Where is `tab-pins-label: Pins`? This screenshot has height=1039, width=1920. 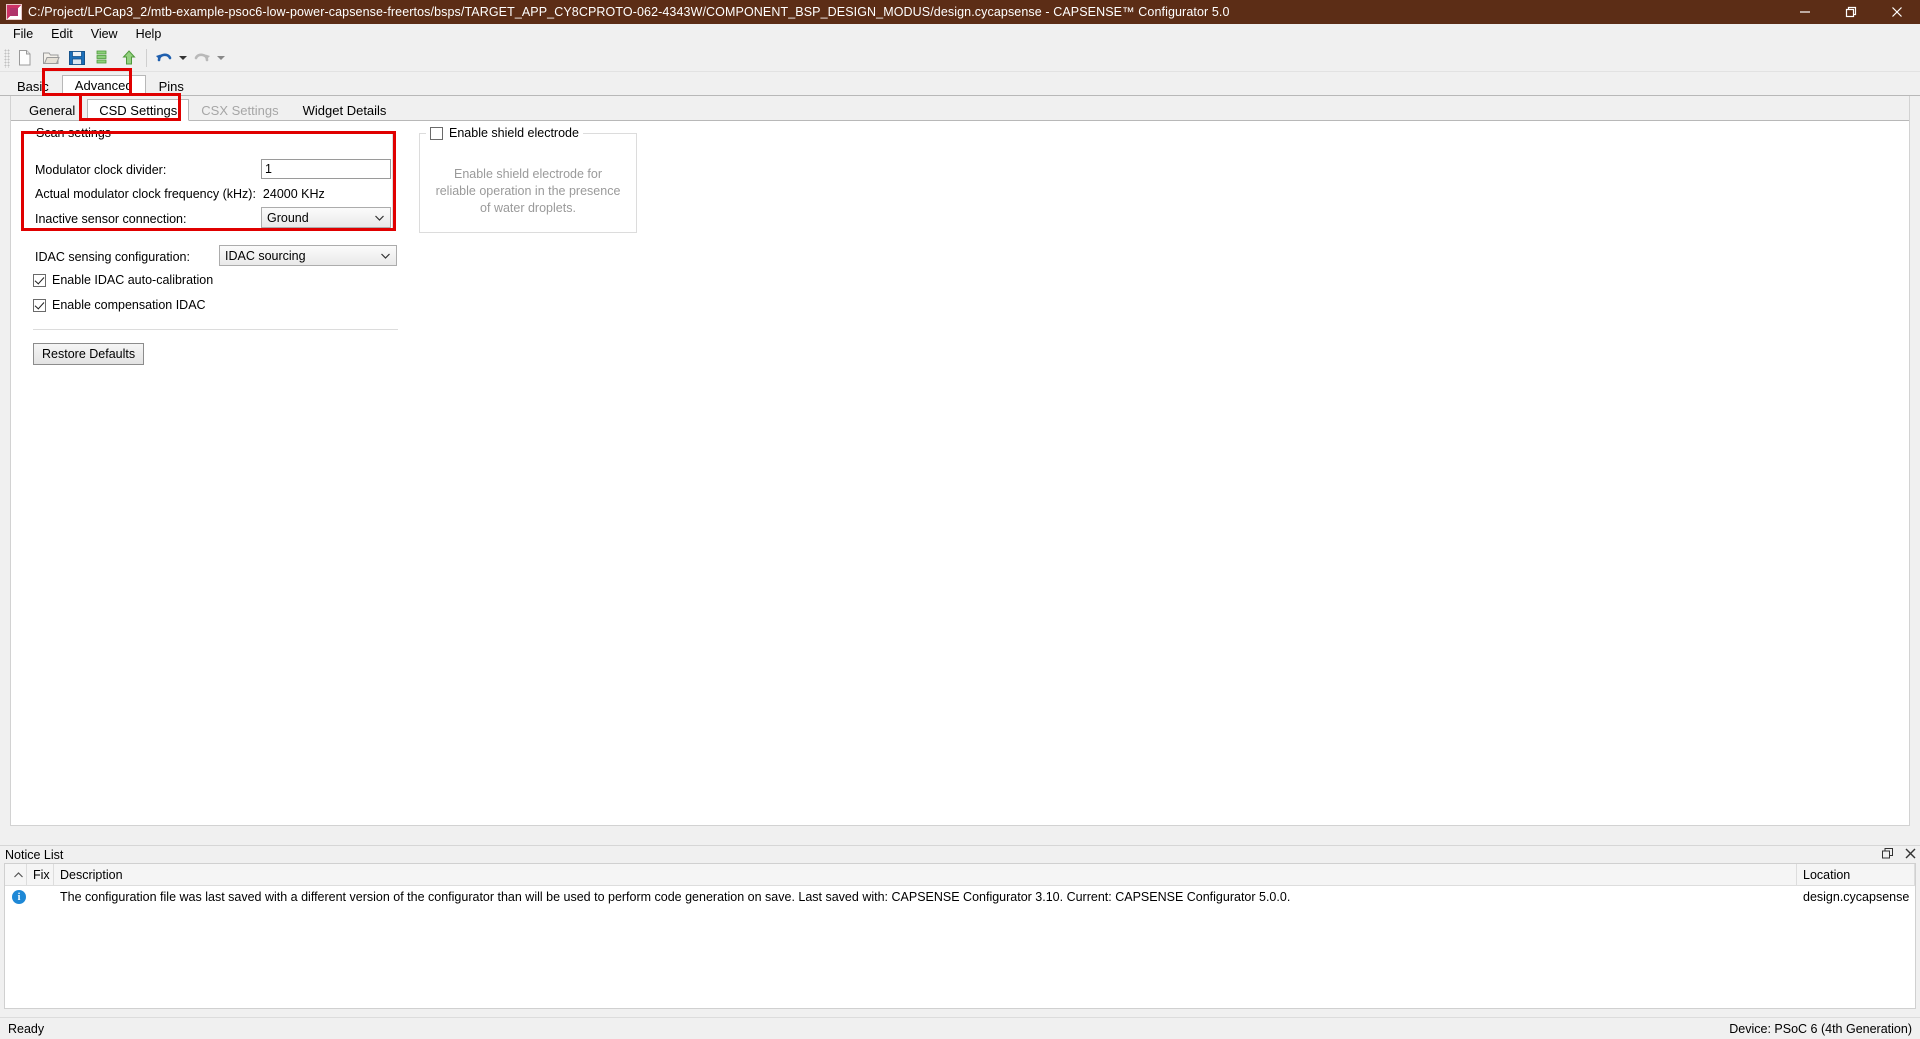 tab-pins-label: Pins is located at coordinates (171, 86).